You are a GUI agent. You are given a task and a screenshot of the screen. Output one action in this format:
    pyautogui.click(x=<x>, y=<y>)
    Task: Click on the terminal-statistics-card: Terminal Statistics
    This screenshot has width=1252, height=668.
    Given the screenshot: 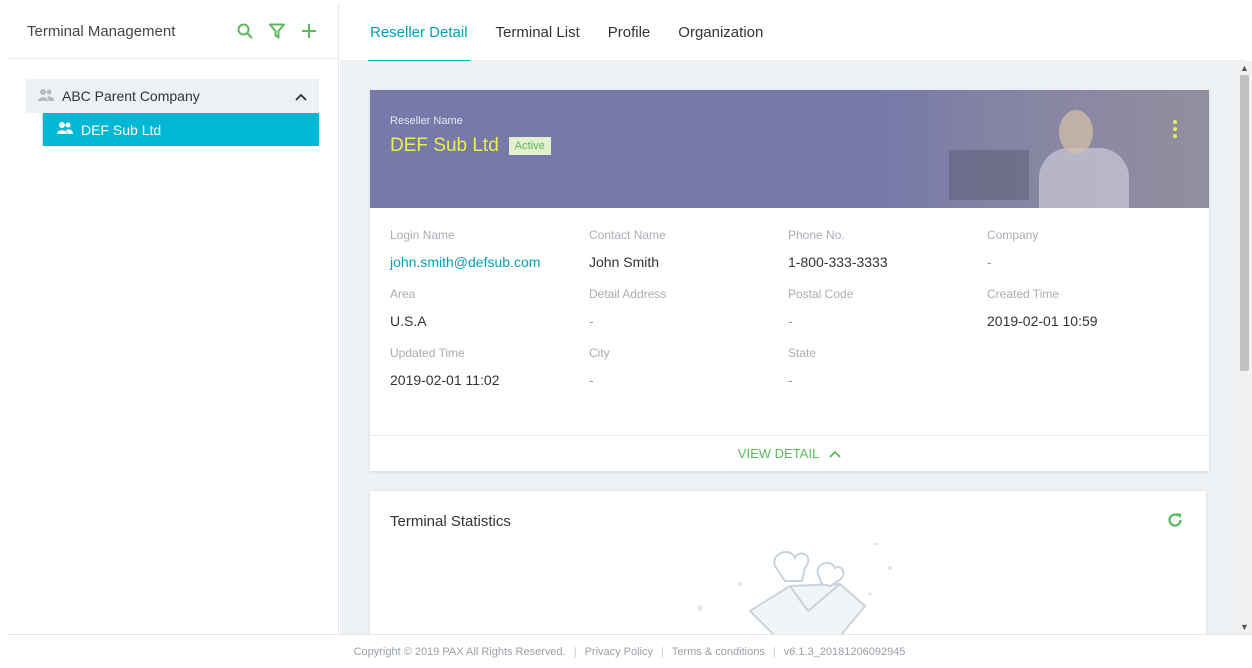 What is the action you would take?
    pyautogui.click(x=788, y=562)
    